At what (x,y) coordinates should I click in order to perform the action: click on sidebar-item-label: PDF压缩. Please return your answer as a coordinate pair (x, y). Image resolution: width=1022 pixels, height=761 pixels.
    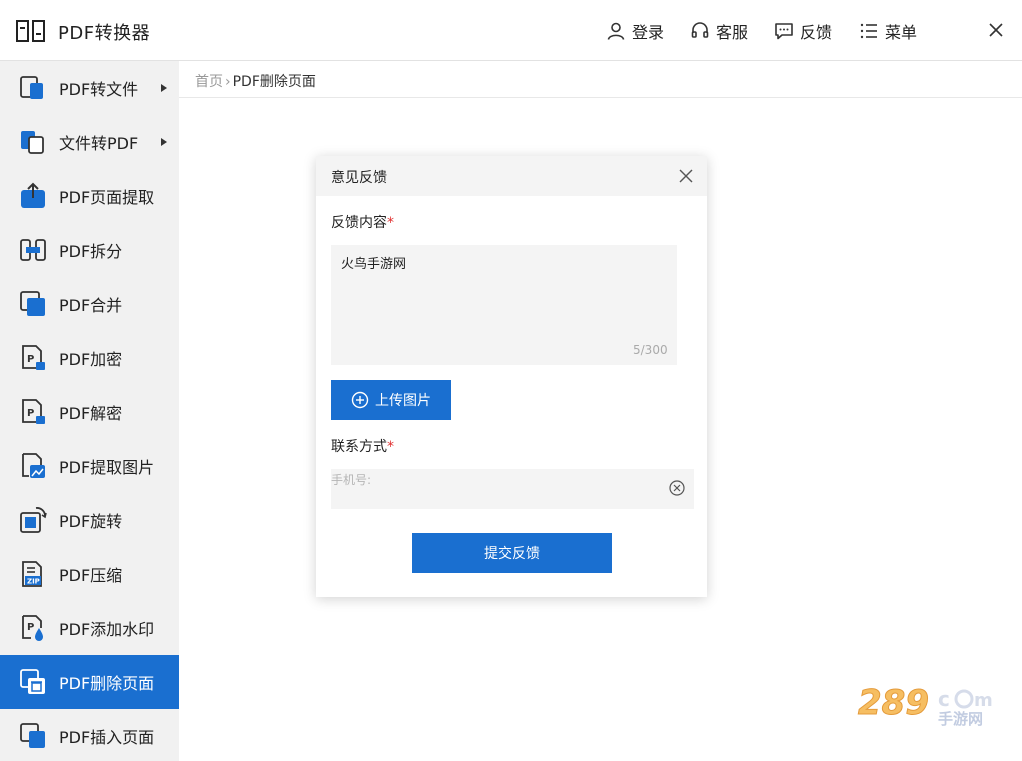
    Looking at the image, I should click on (91, 575).